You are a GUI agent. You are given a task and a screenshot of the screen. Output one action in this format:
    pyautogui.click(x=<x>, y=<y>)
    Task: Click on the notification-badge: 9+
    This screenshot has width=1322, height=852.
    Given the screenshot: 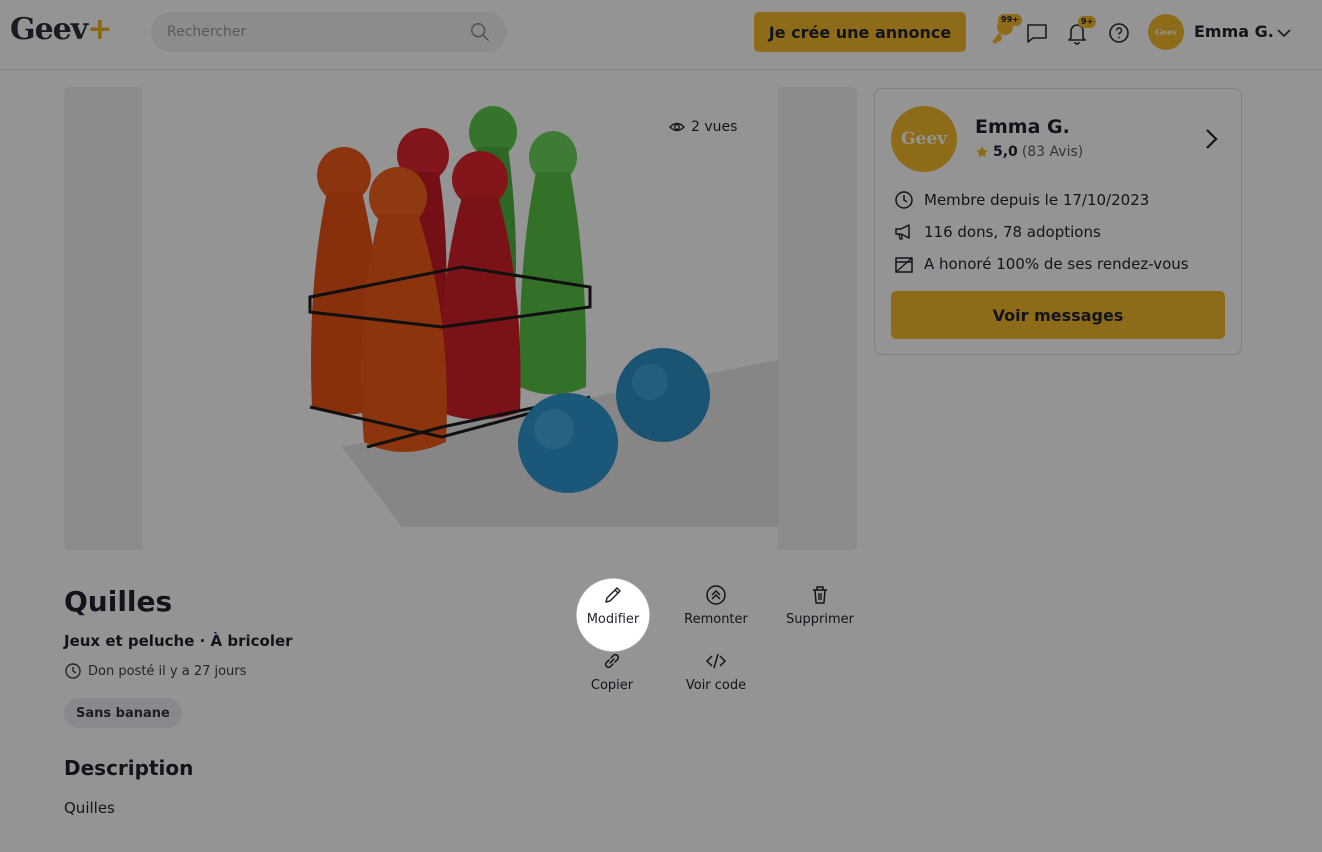 What is the action you would take?
    pyautogui.click(x=1087, y=22)
    